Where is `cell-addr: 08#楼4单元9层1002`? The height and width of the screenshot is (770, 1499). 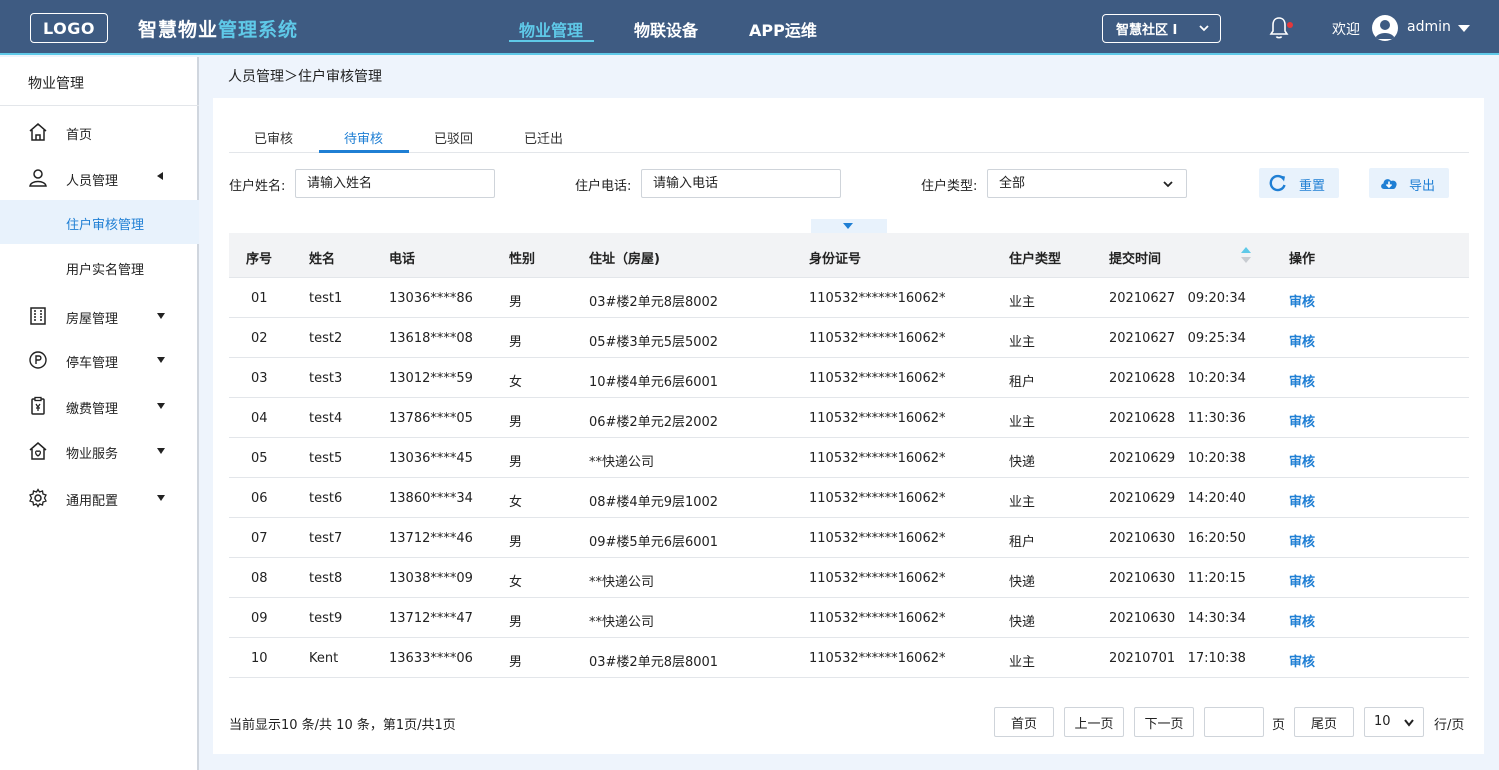 cell-addr: 08#楼4单元9层1002 is located at coordinates (654, 502).